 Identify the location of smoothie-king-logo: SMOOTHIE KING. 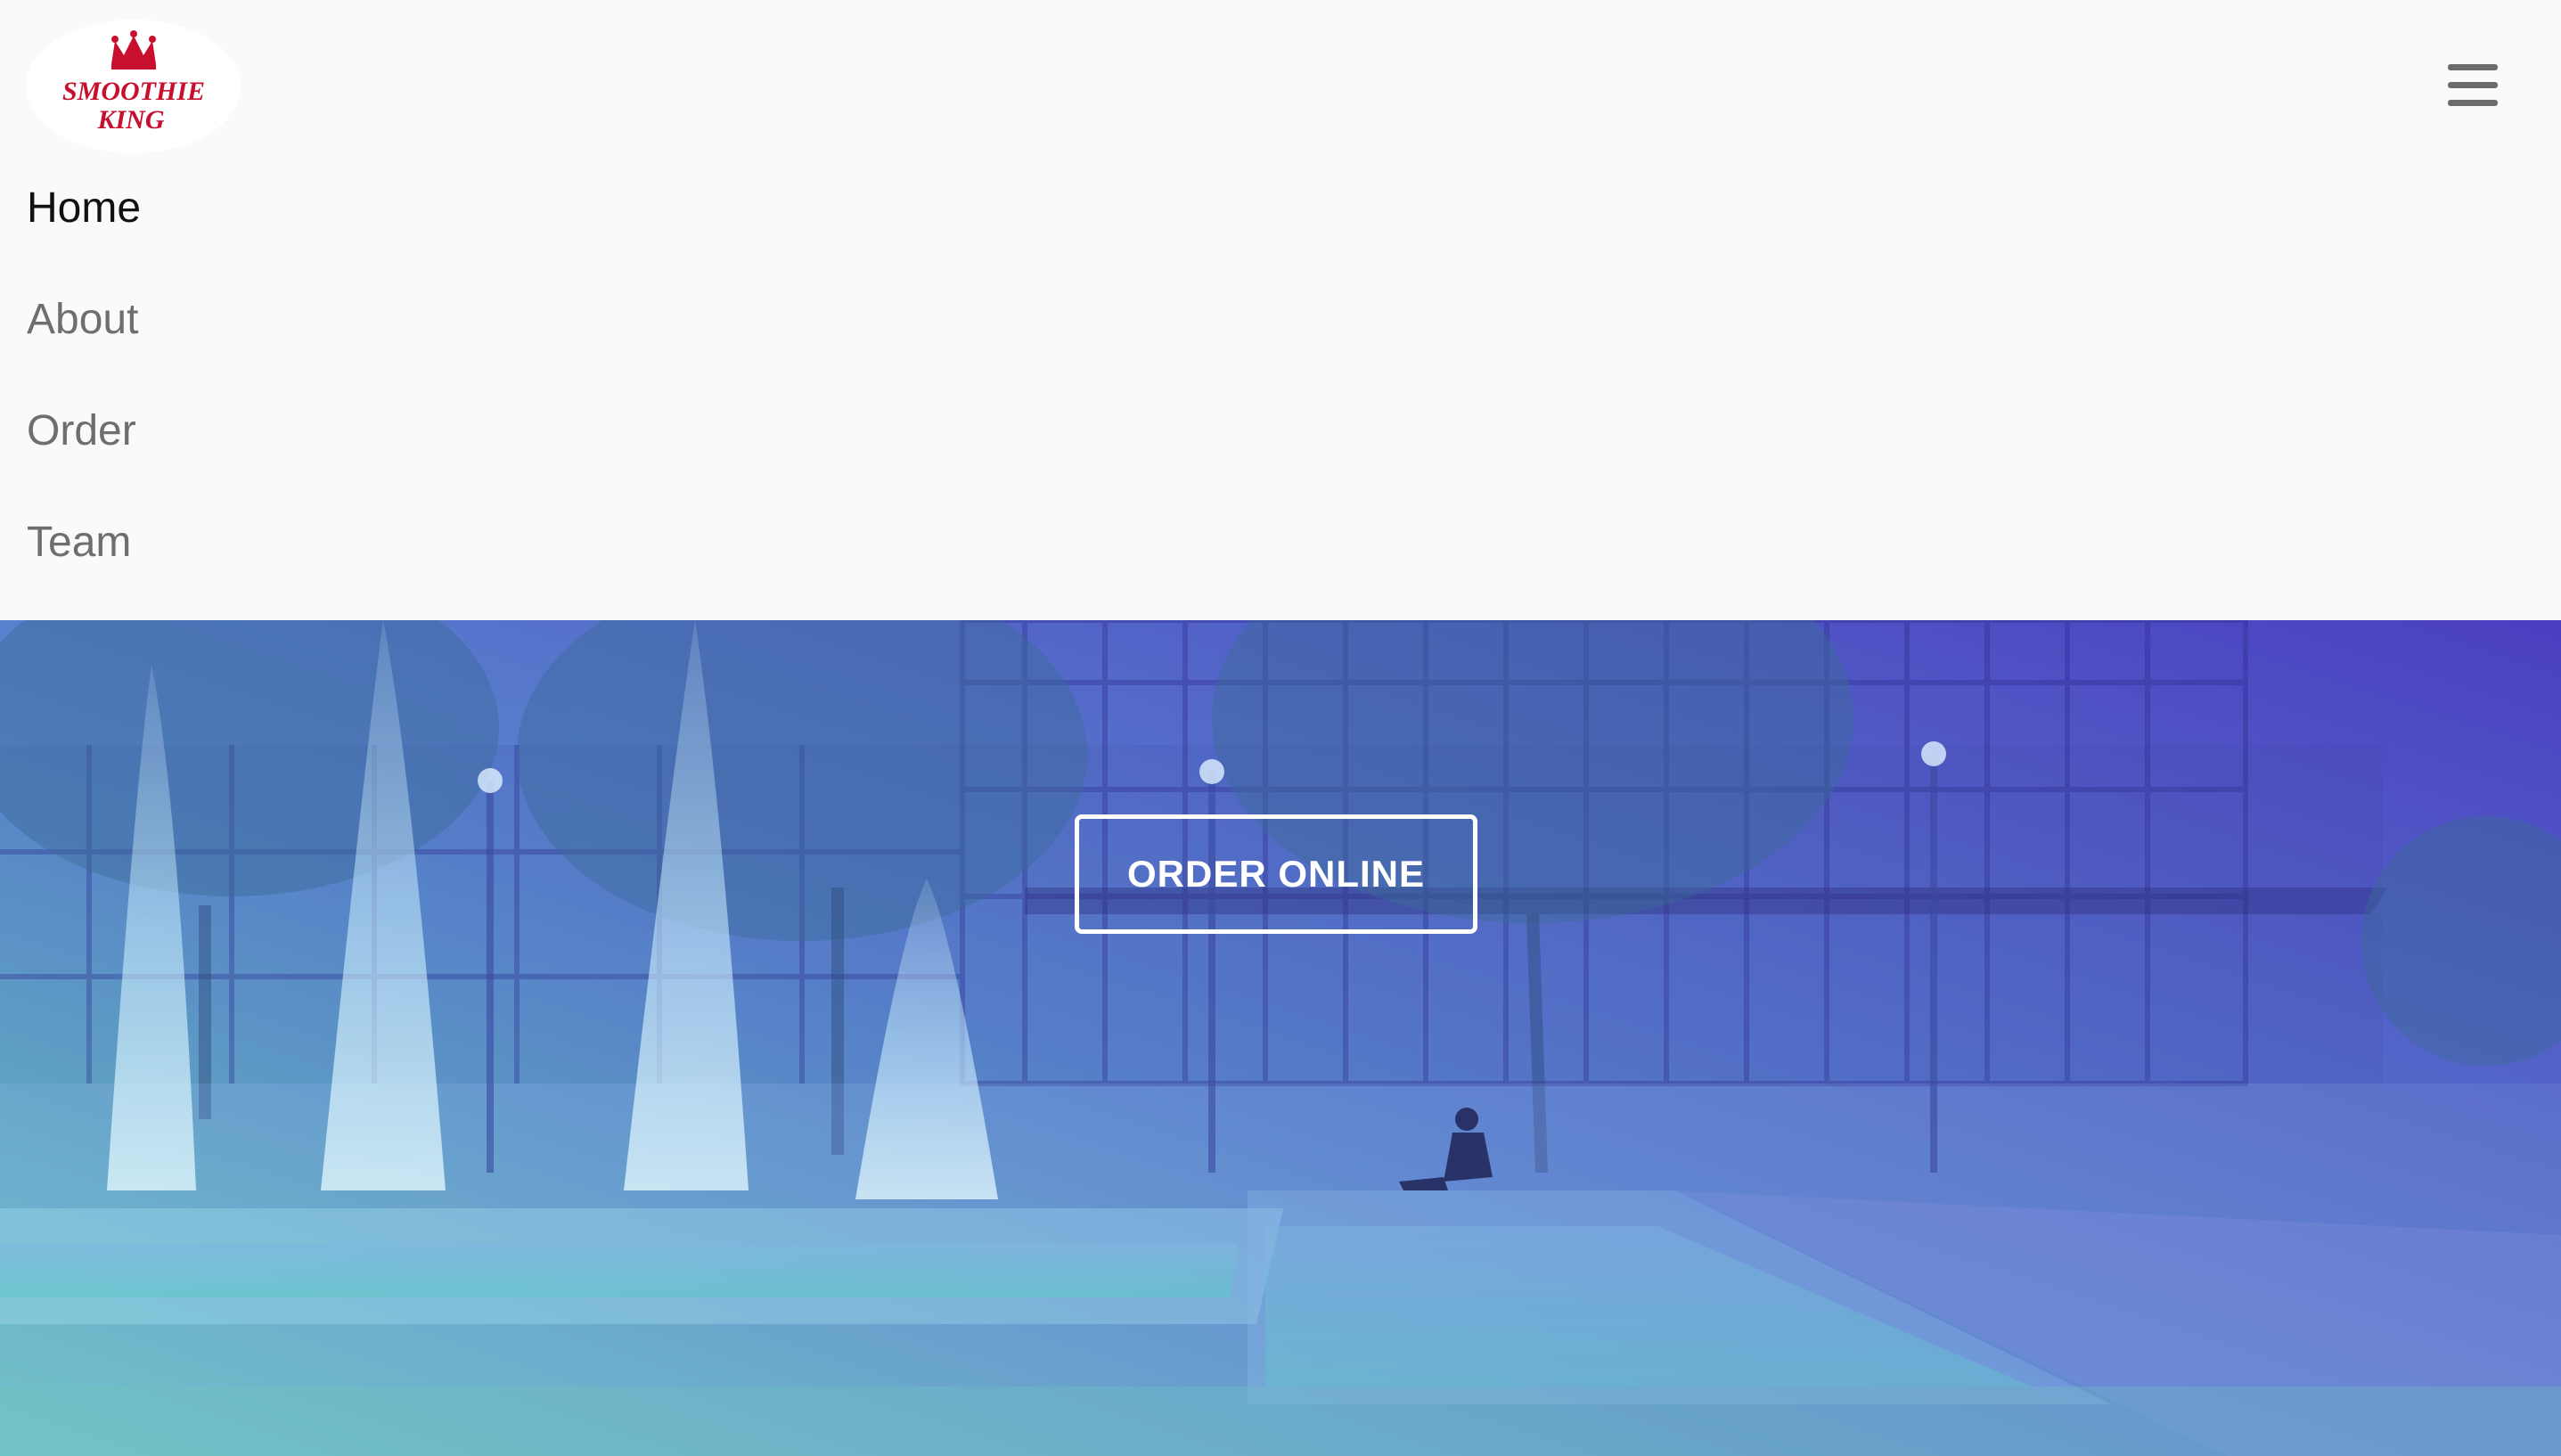
(133, 87).